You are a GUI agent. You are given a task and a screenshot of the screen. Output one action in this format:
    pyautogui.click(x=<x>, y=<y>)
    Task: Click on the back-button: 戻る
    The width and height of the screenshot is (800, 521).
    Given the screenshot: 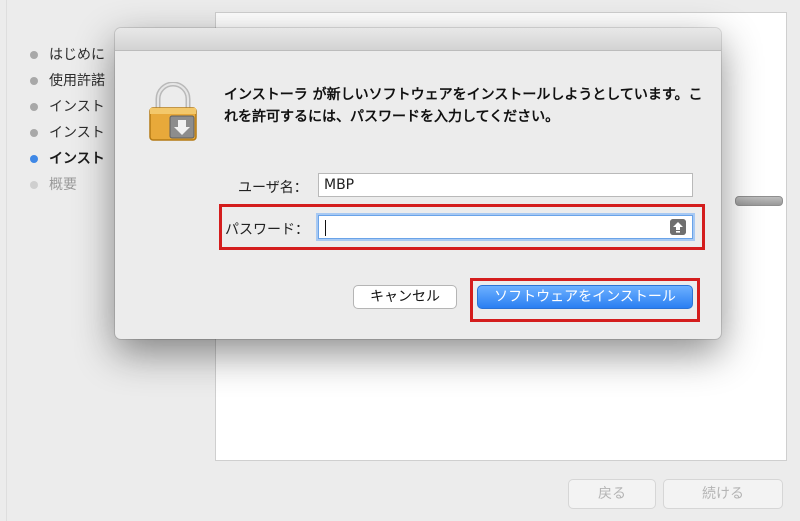 What is the action you would take?
    pyautogui.click(x=612, y=494)
    